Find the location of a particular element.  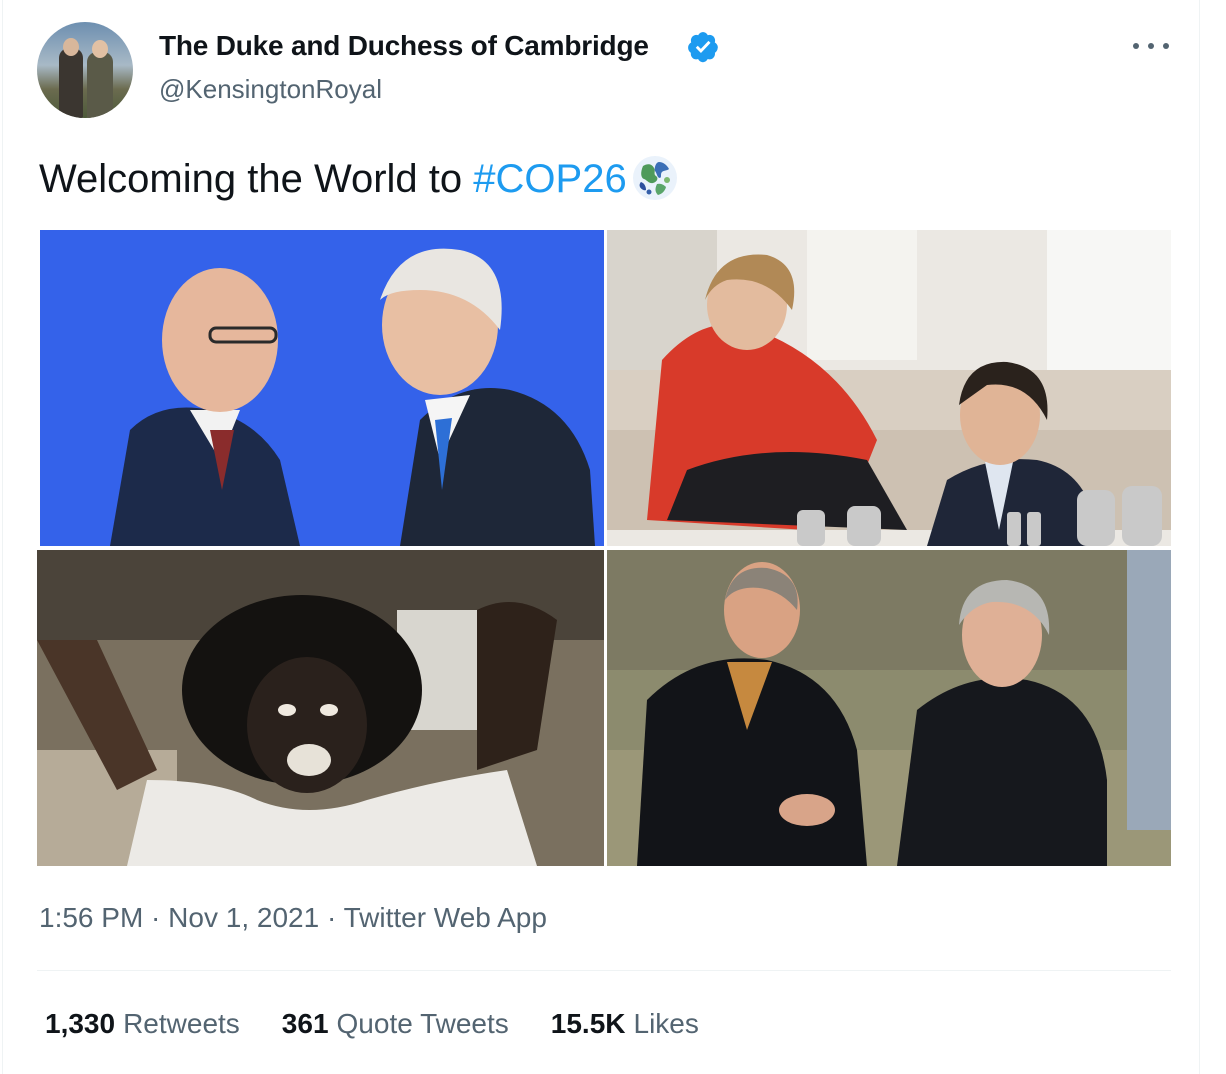

hashtag-link: #COP26 is located at coordinates (549, 179).